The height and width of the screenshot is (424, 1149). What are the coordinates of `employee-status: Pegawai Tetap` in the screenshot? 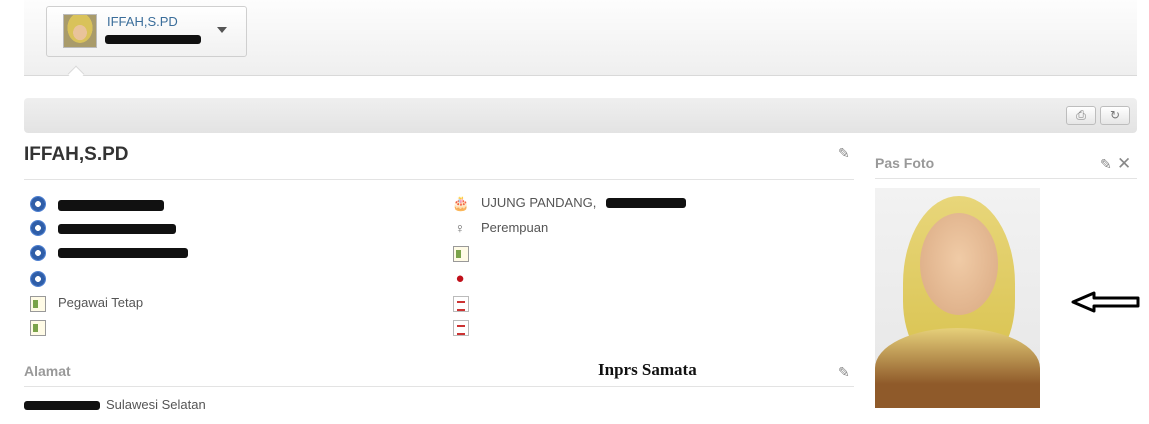 It's located at (101, 302).